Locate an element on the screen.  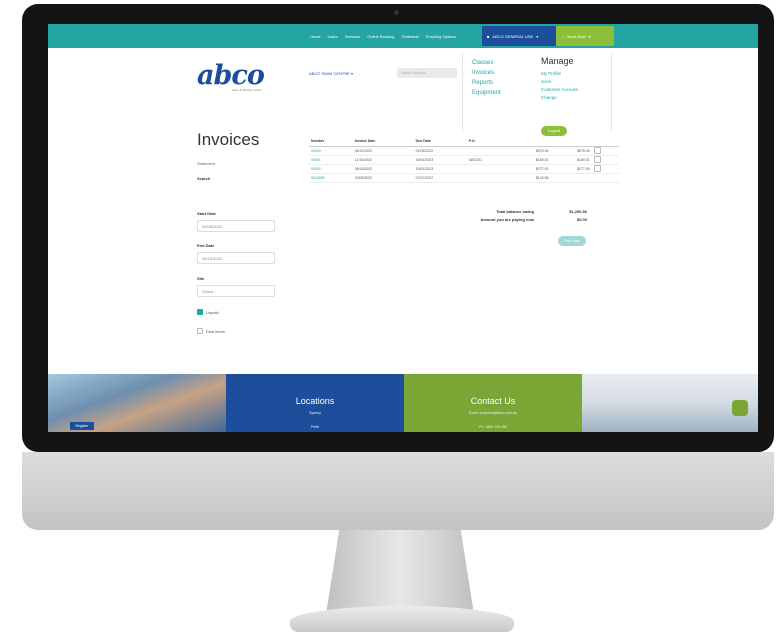
contact-title: Contact Us is located at coordinates (493, 401).